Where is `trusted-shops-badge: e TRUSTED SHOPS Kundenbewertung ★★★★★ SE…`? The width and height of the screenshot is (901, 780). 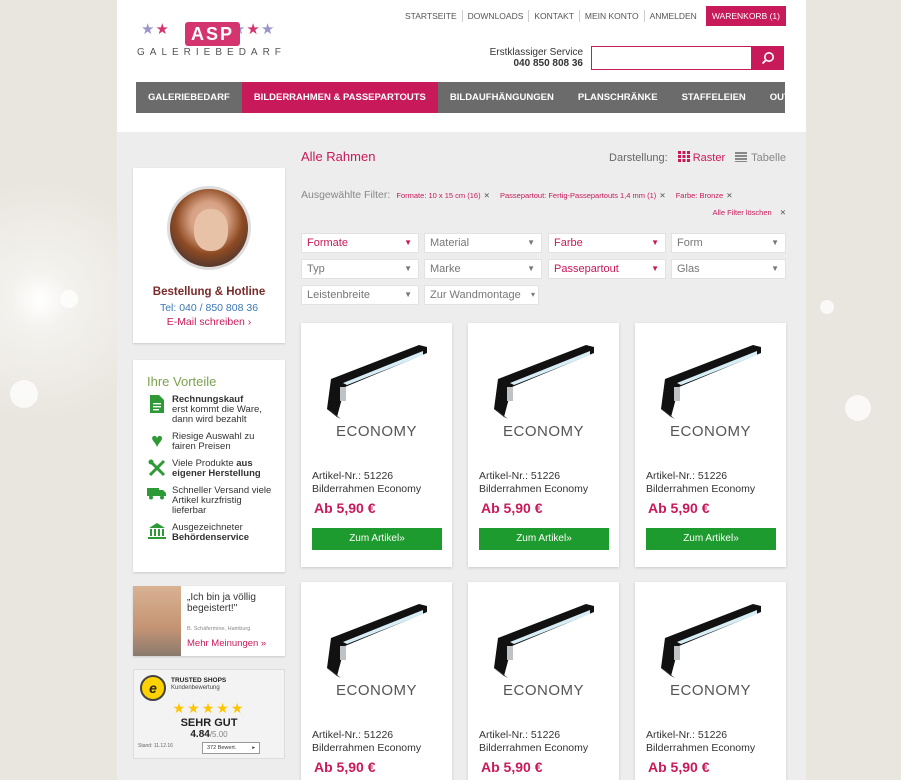
trusted-shops-badge: e TRUSTED SHOPS Kundenbewertung ★★★★★ SE… is located at coordinates (209, 714).